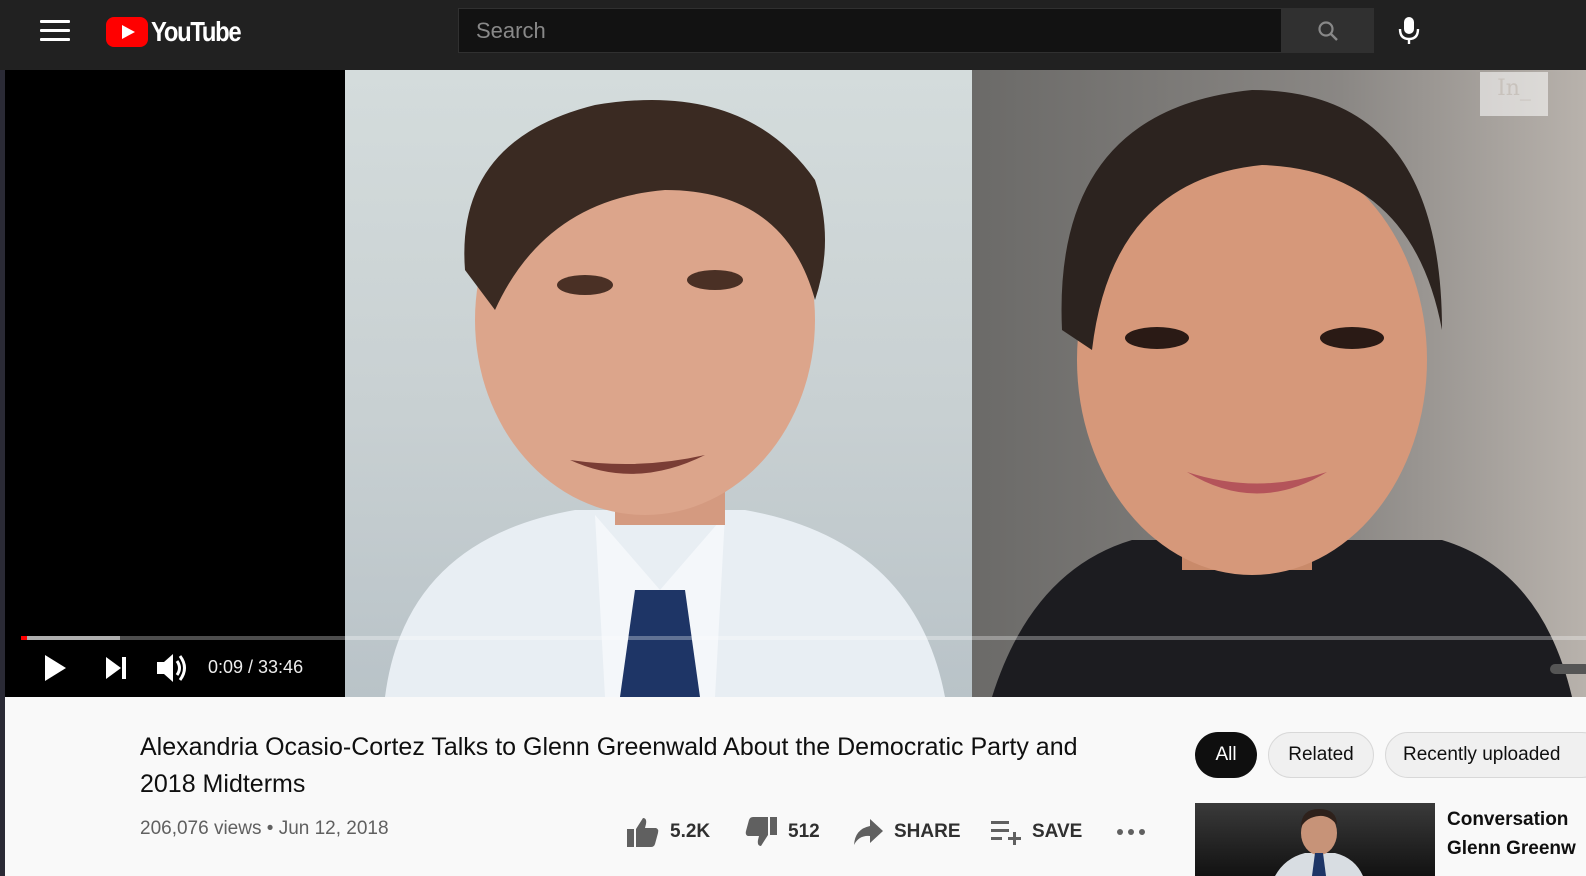  I want to click on view-count: 206,076 views, so click(201, 828).